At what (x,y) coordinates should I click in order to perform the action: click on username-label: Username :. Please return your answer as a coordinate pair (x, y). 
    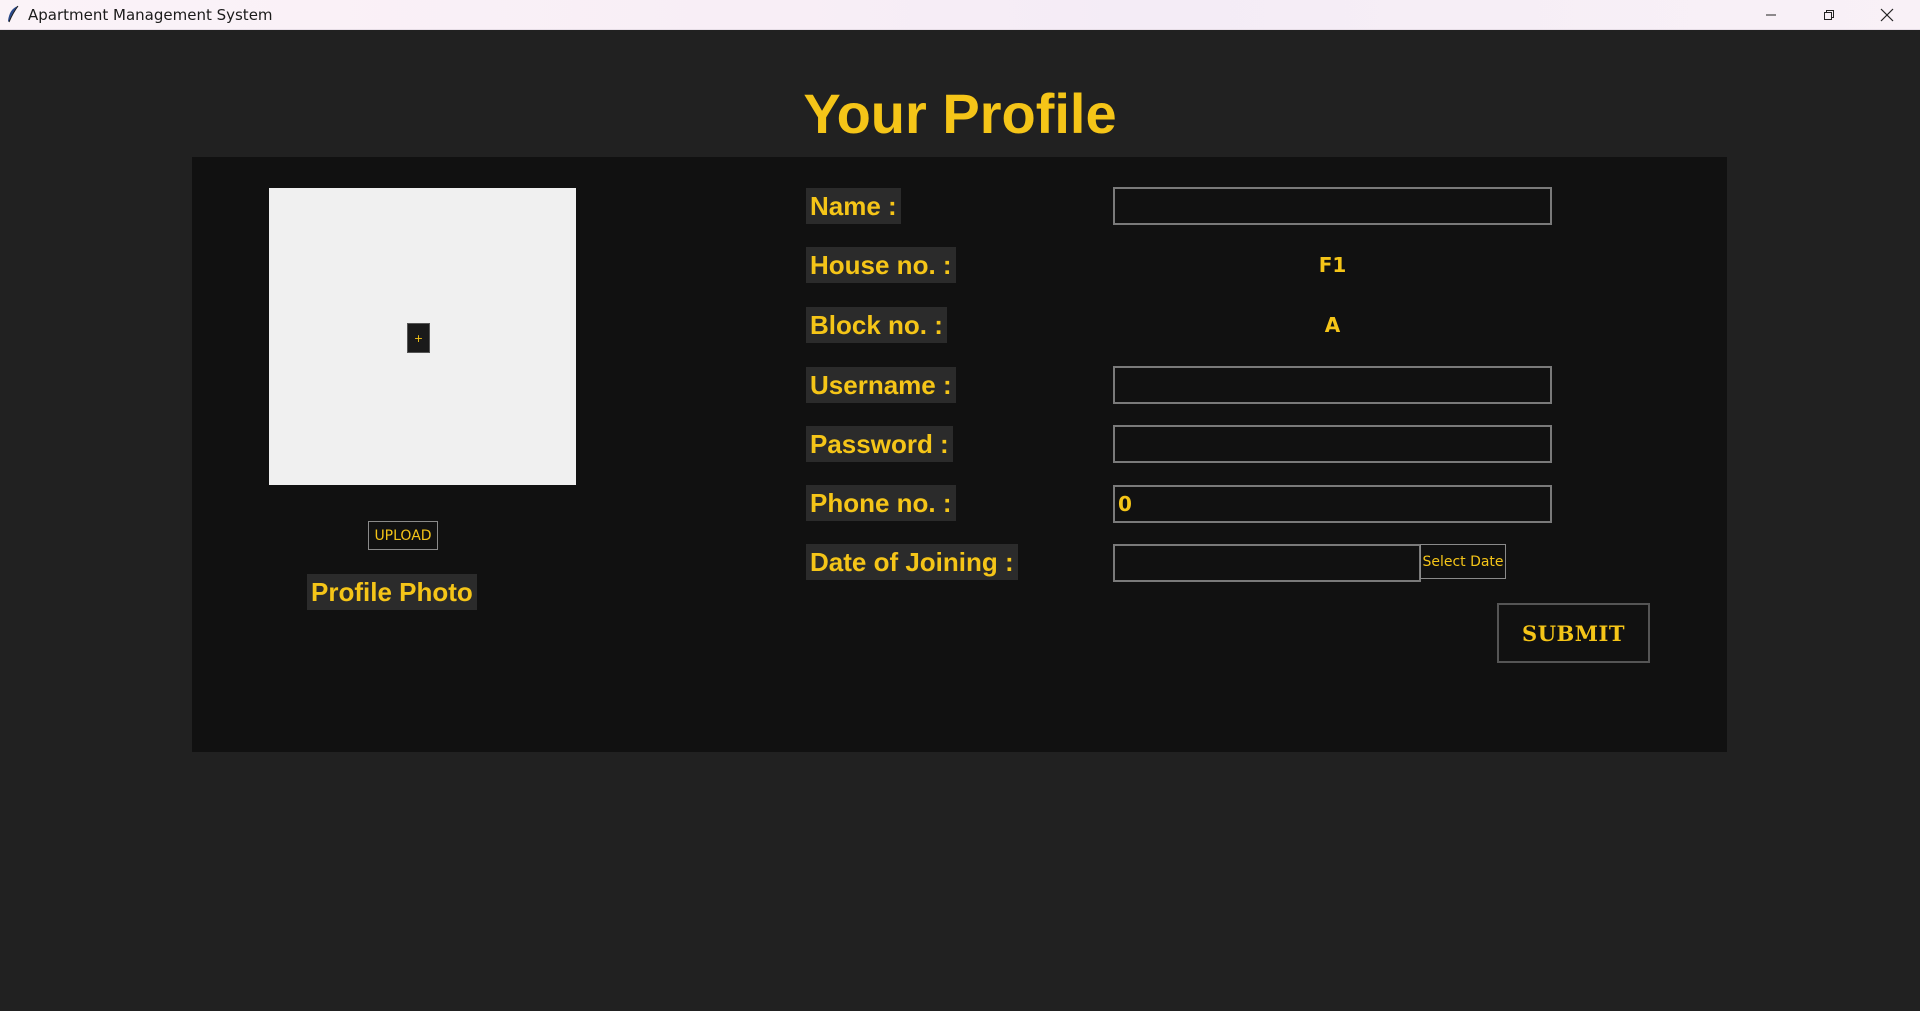
    Looking at the image, I should click on (881, 385).